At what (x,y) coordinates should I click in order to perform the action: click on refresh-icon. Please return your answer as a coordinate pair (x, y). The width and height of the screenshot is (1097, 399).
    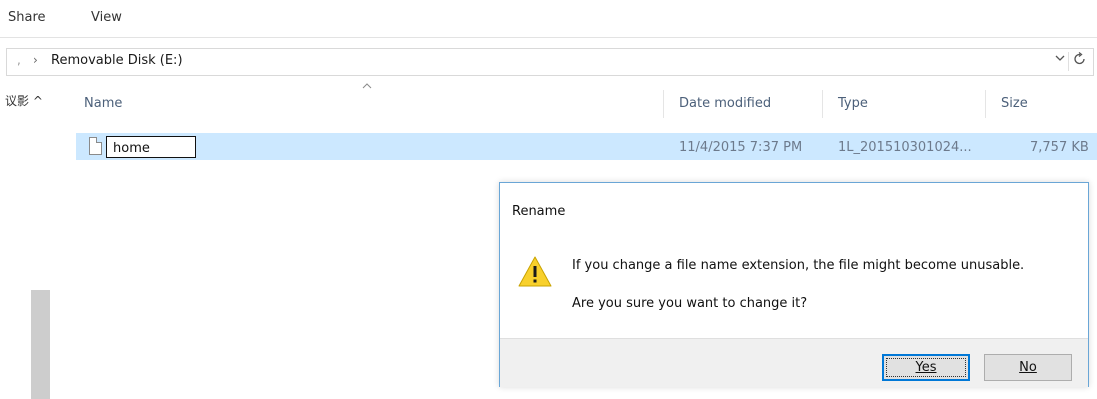
    Looking at the image, I should click on (1080, 61).